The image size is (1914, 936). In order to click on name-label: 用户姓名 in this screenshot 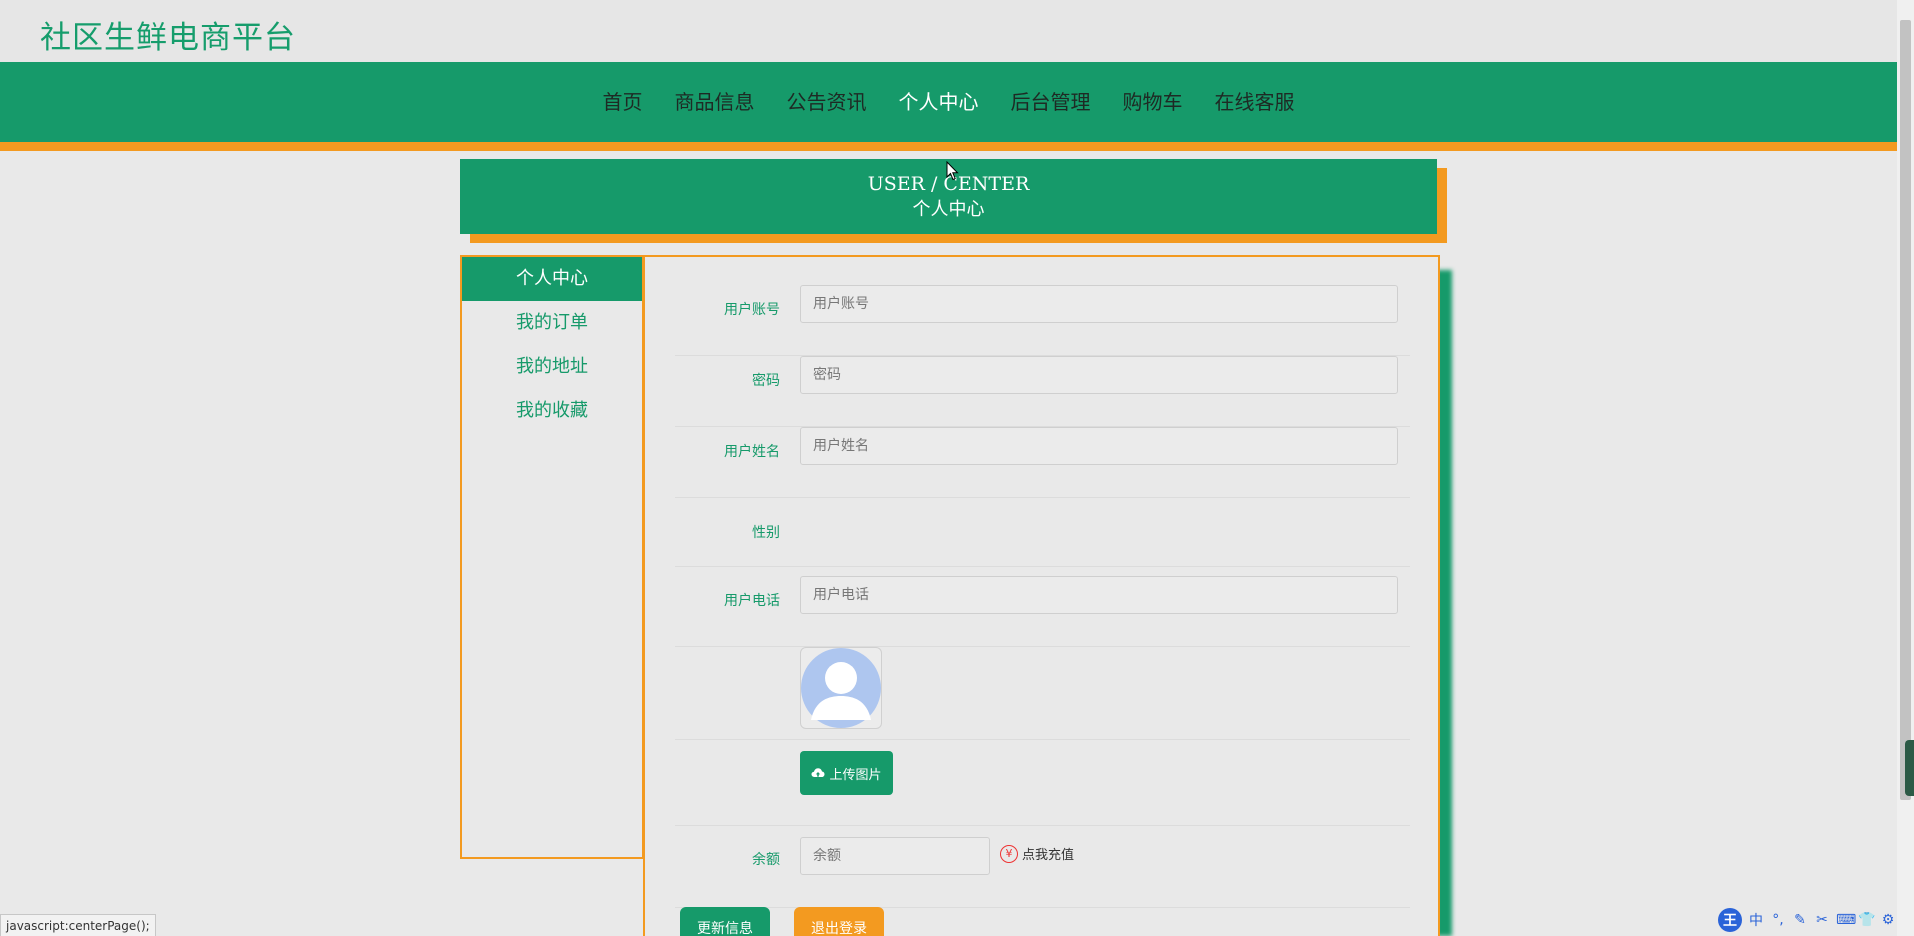, I will do `click(752, 452)`.